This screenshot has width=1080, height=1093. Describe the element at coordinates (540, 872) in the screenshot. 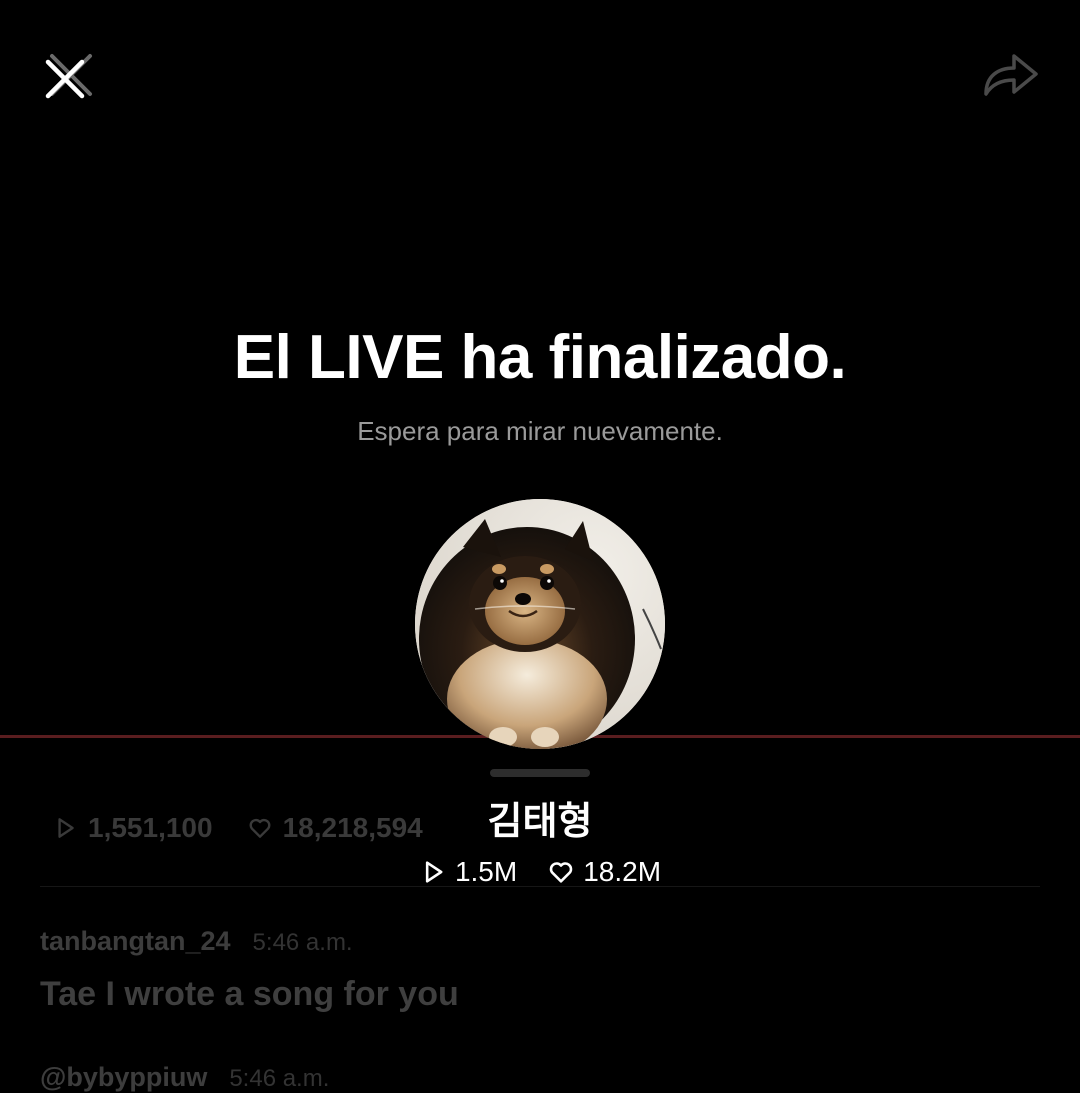

I see `live-stats: 1.5M 18.2M` at that location.